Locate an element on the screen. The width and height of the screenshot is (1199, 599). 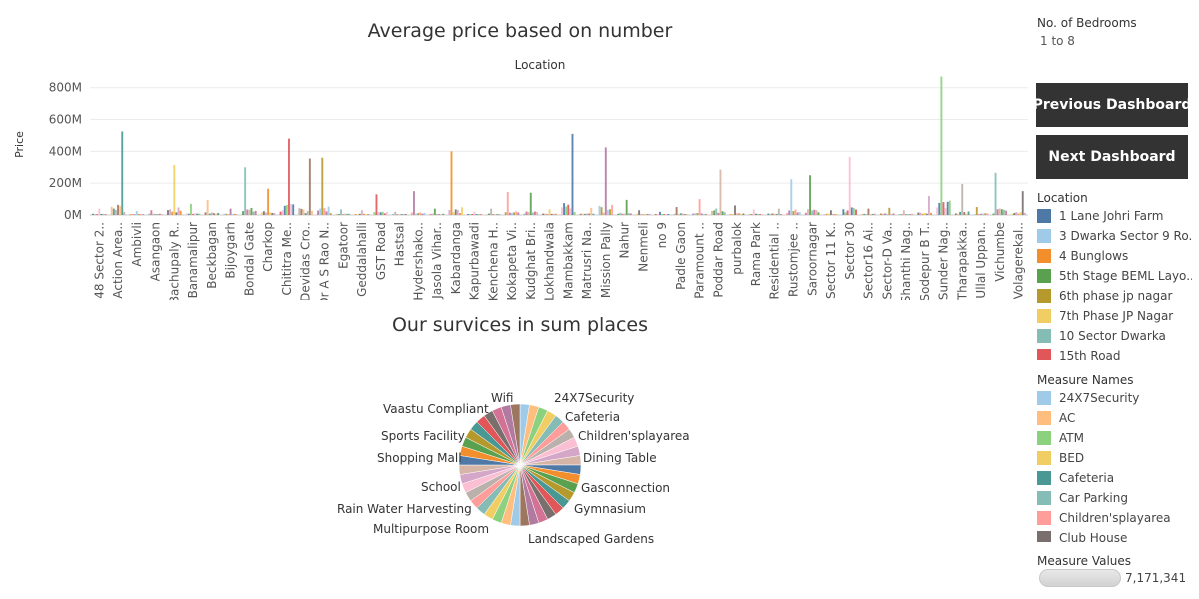
measure-legend-item: AC is located at coordinates (1114, 418).